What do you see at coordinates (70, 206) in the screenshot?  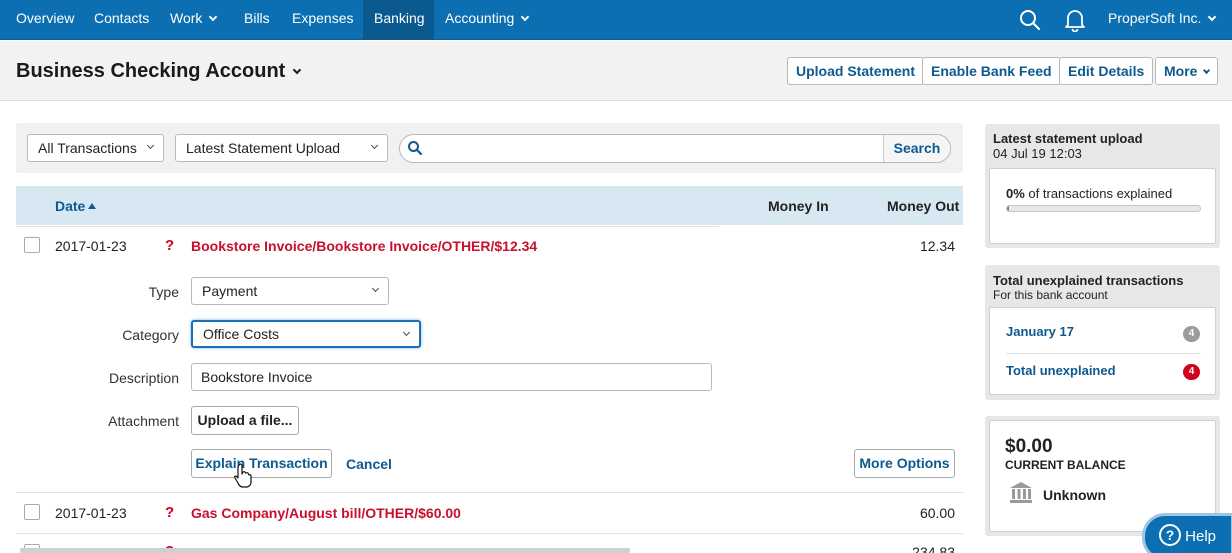 I see `date-header-label: Date` at bounding box center [70, 206].